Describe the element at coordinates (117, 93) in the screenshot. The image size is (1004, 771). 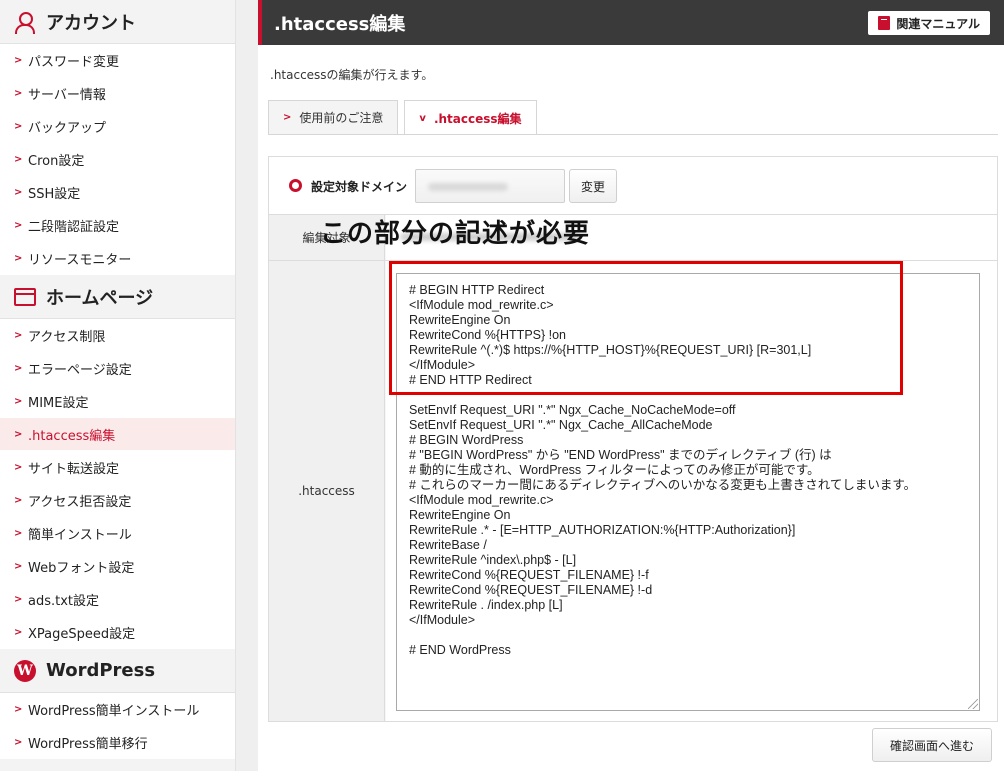
I see `sidebar-item-server-info: > サーバー情報` at that location.